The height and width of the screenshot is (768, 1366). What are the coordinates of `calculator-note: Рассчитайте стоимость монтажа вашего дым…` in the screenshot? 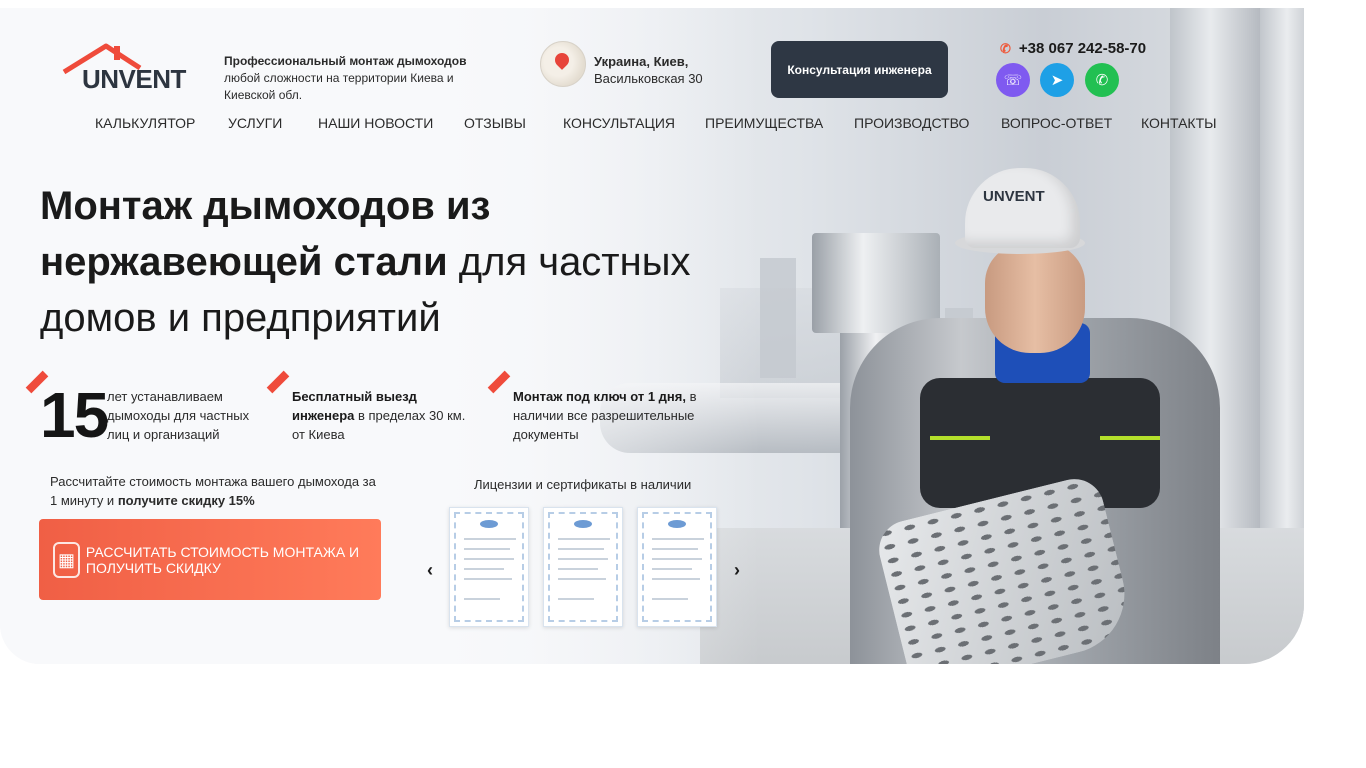 It's located at (215, 491).